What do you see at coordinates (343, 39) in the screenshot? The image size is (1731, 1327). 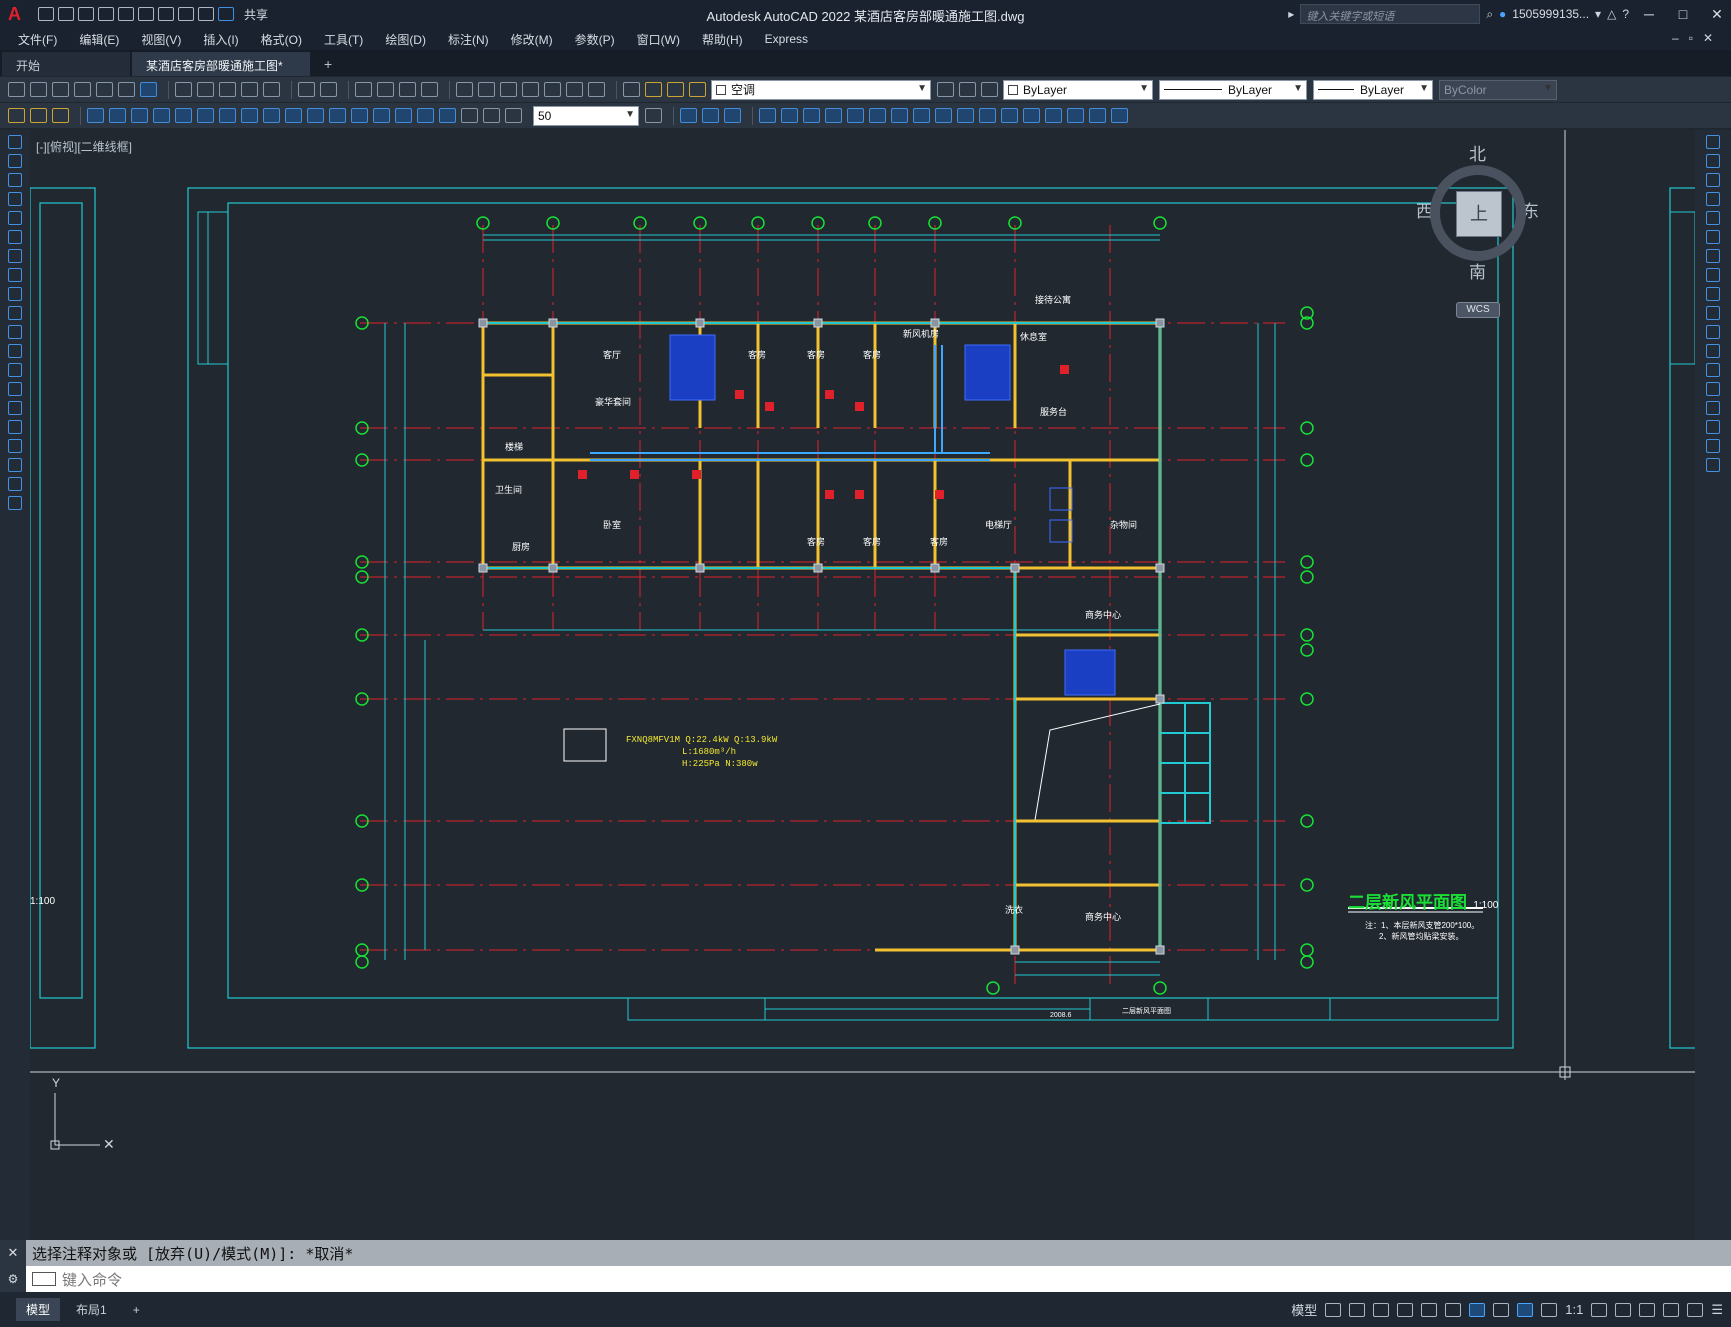 I see `menu-tools: 工具(T)` at bounding box center [343, 39].